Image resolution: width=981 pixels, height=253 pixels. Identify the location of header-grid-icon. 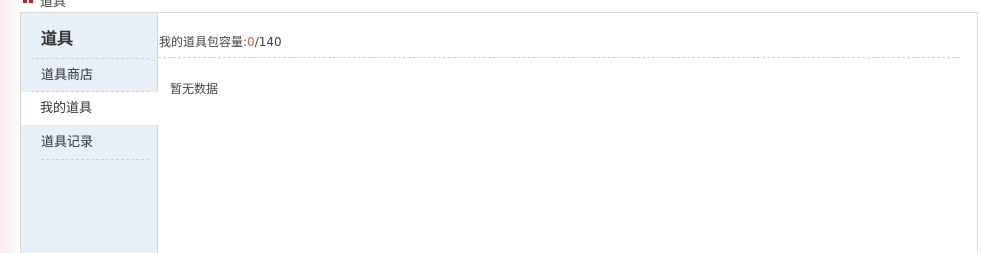
(28, 1).